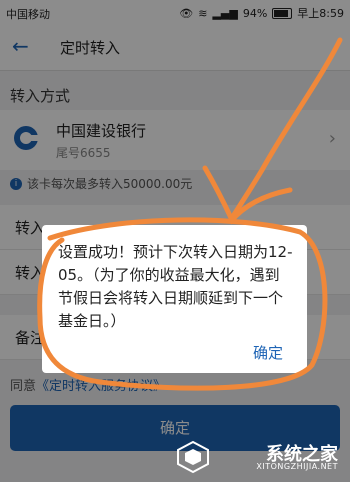 This screenshot has width=350, height=482. I want to click on site-watermark: 系统之家 XITONGZHIJIA.NET, so click(259, 457).